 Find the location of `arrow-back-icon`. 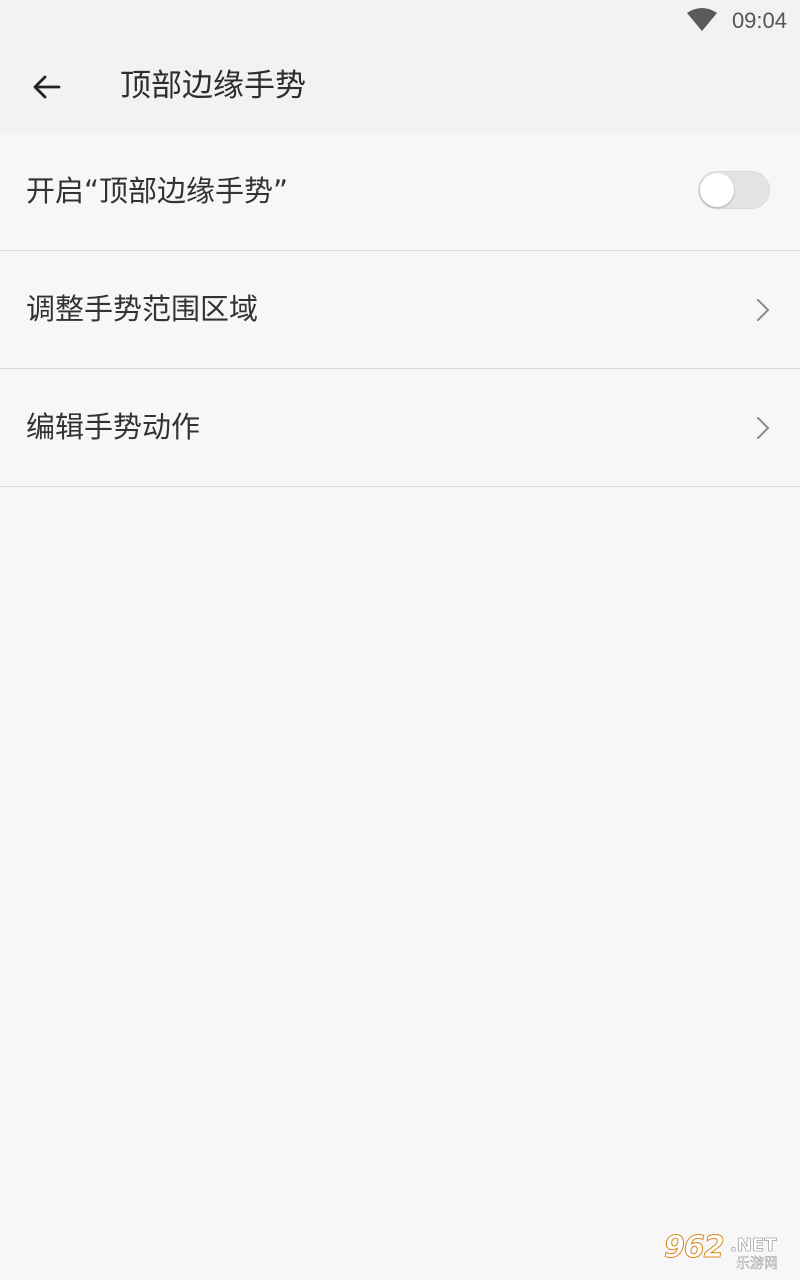

arrow-back-icon is located at coordinates (47, 87).